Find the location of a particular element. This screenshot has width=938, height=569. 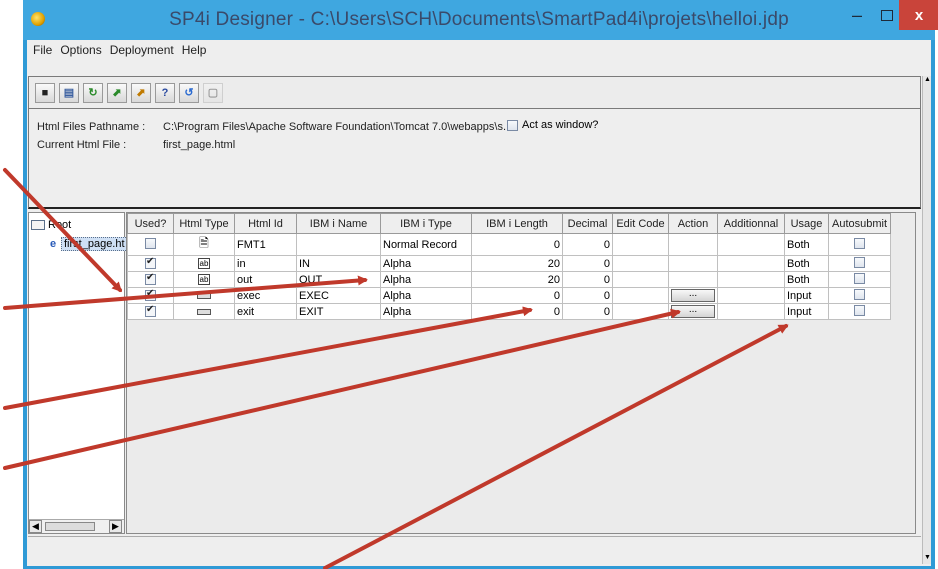

maximize-button is located at coordinates (887, 15).